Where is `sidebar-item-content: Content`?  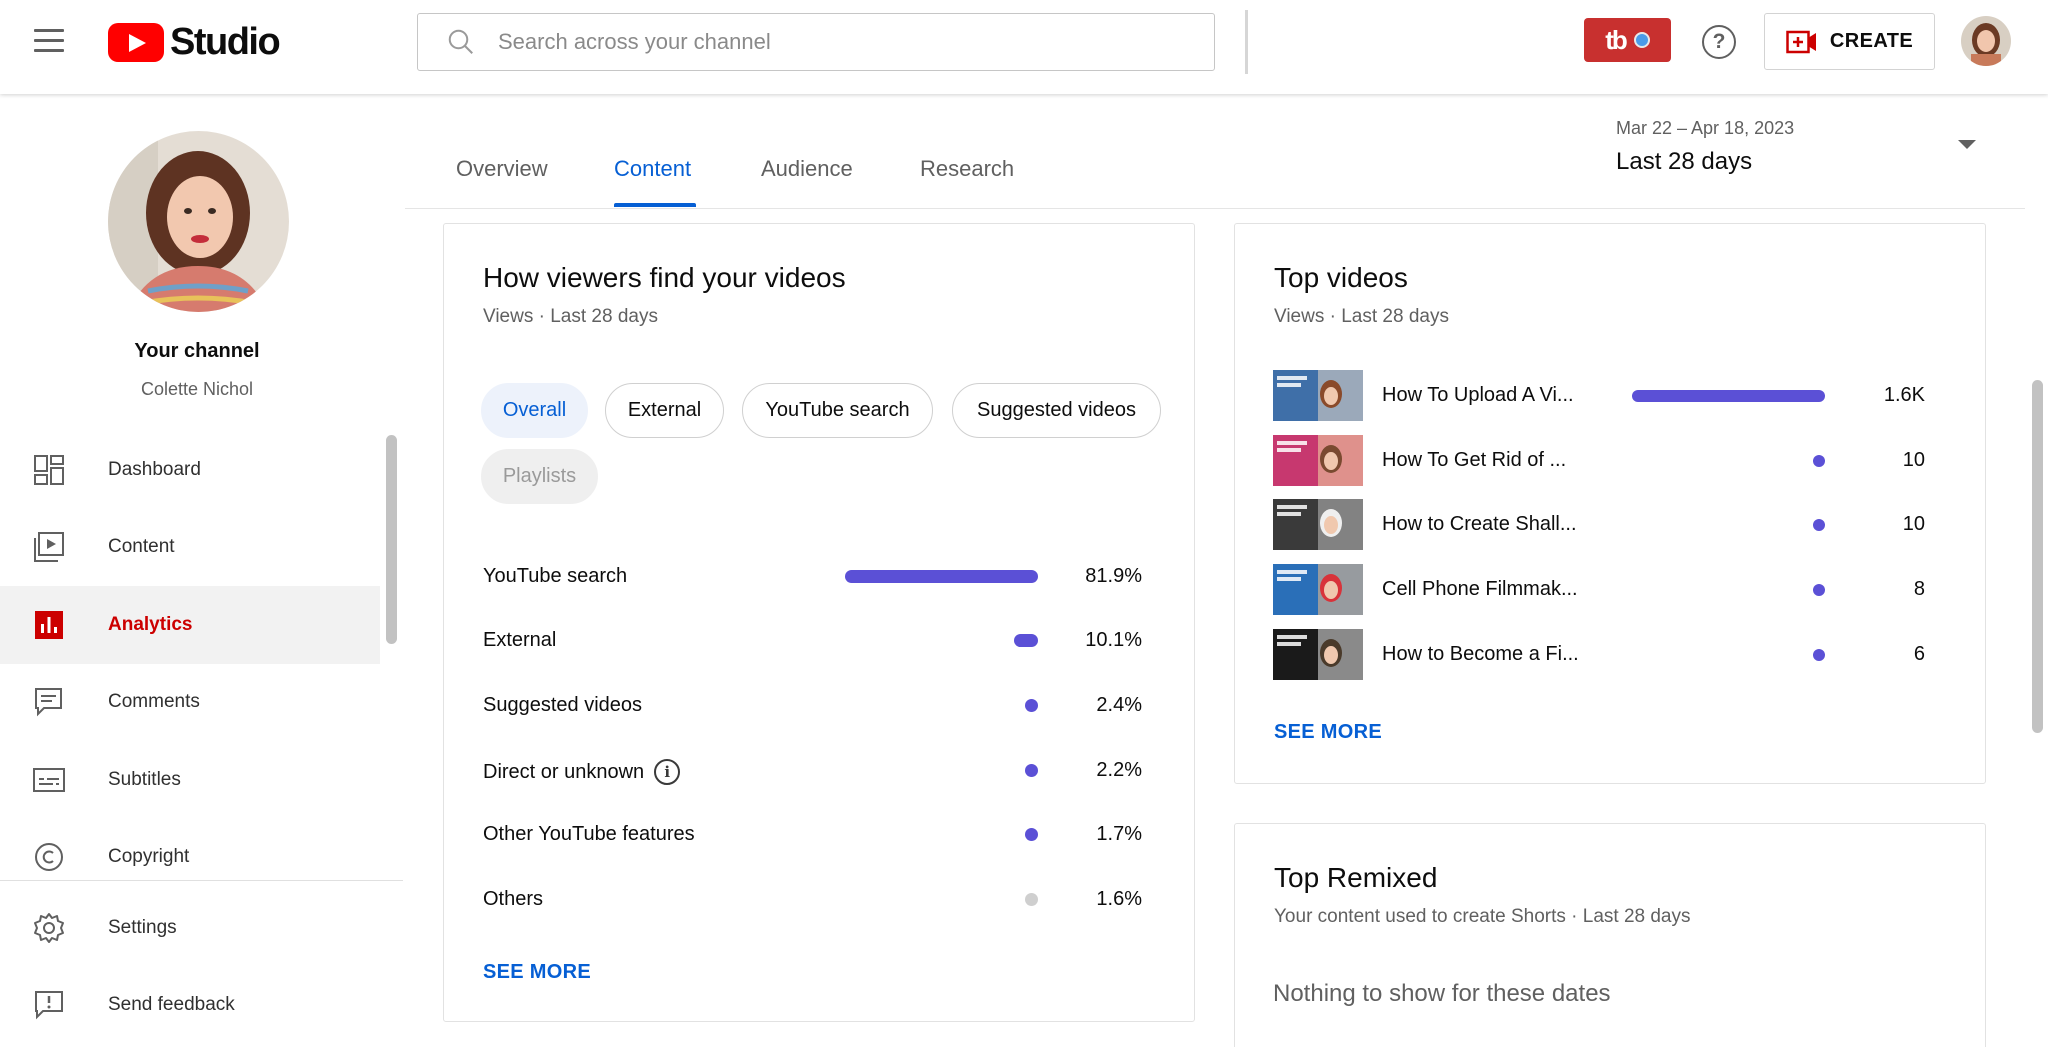
sidebar-item-content: Content is located at coordinates (190, 548).